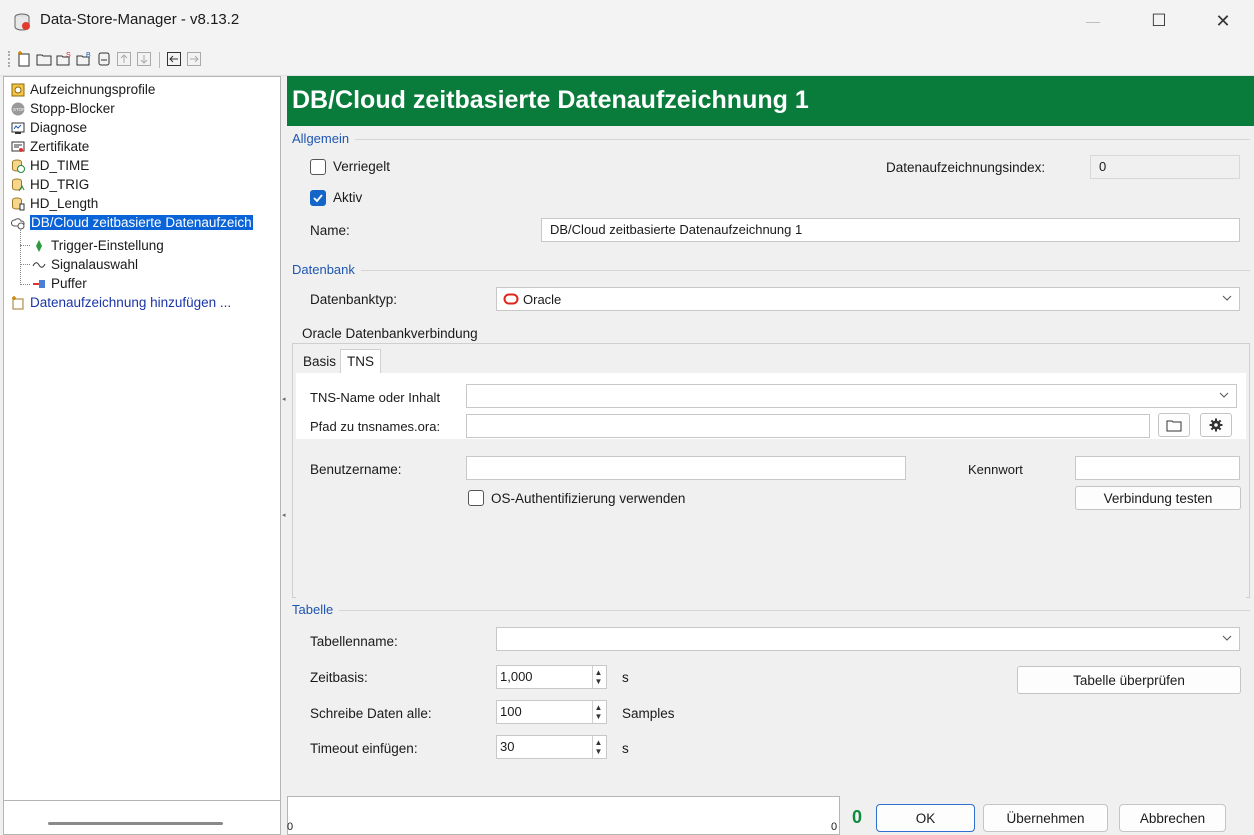 The image size is (1254, 835). What do you see at coordinates (551, 747) in the screenshot?
I see `timeout-field: 30` at bounding box center [551, 747].